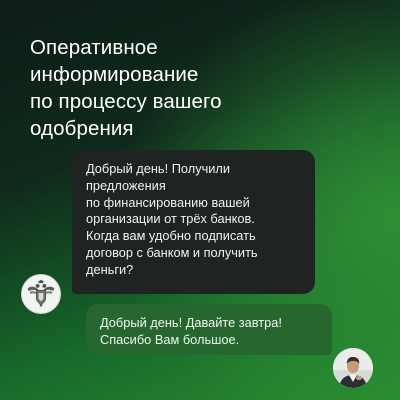  I want to click on user-avatar, so click(353, 368).